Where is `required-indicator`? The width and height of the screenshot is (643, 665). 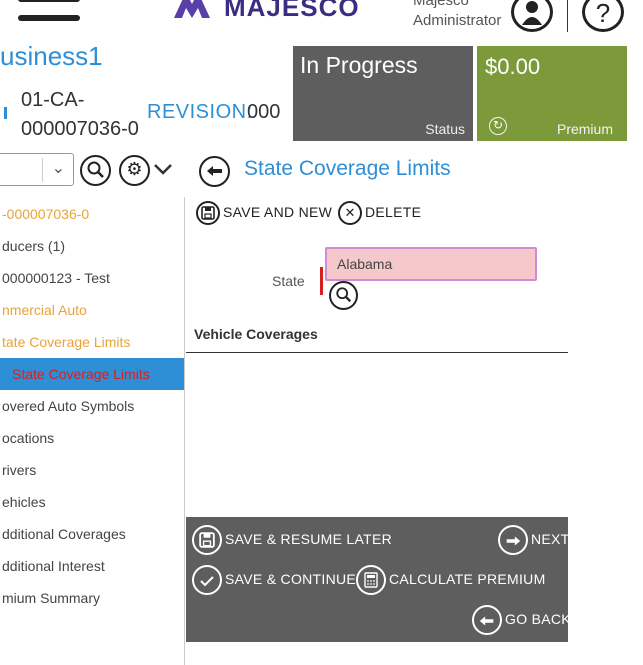 required-indicator is located at coordinates (321, 281).